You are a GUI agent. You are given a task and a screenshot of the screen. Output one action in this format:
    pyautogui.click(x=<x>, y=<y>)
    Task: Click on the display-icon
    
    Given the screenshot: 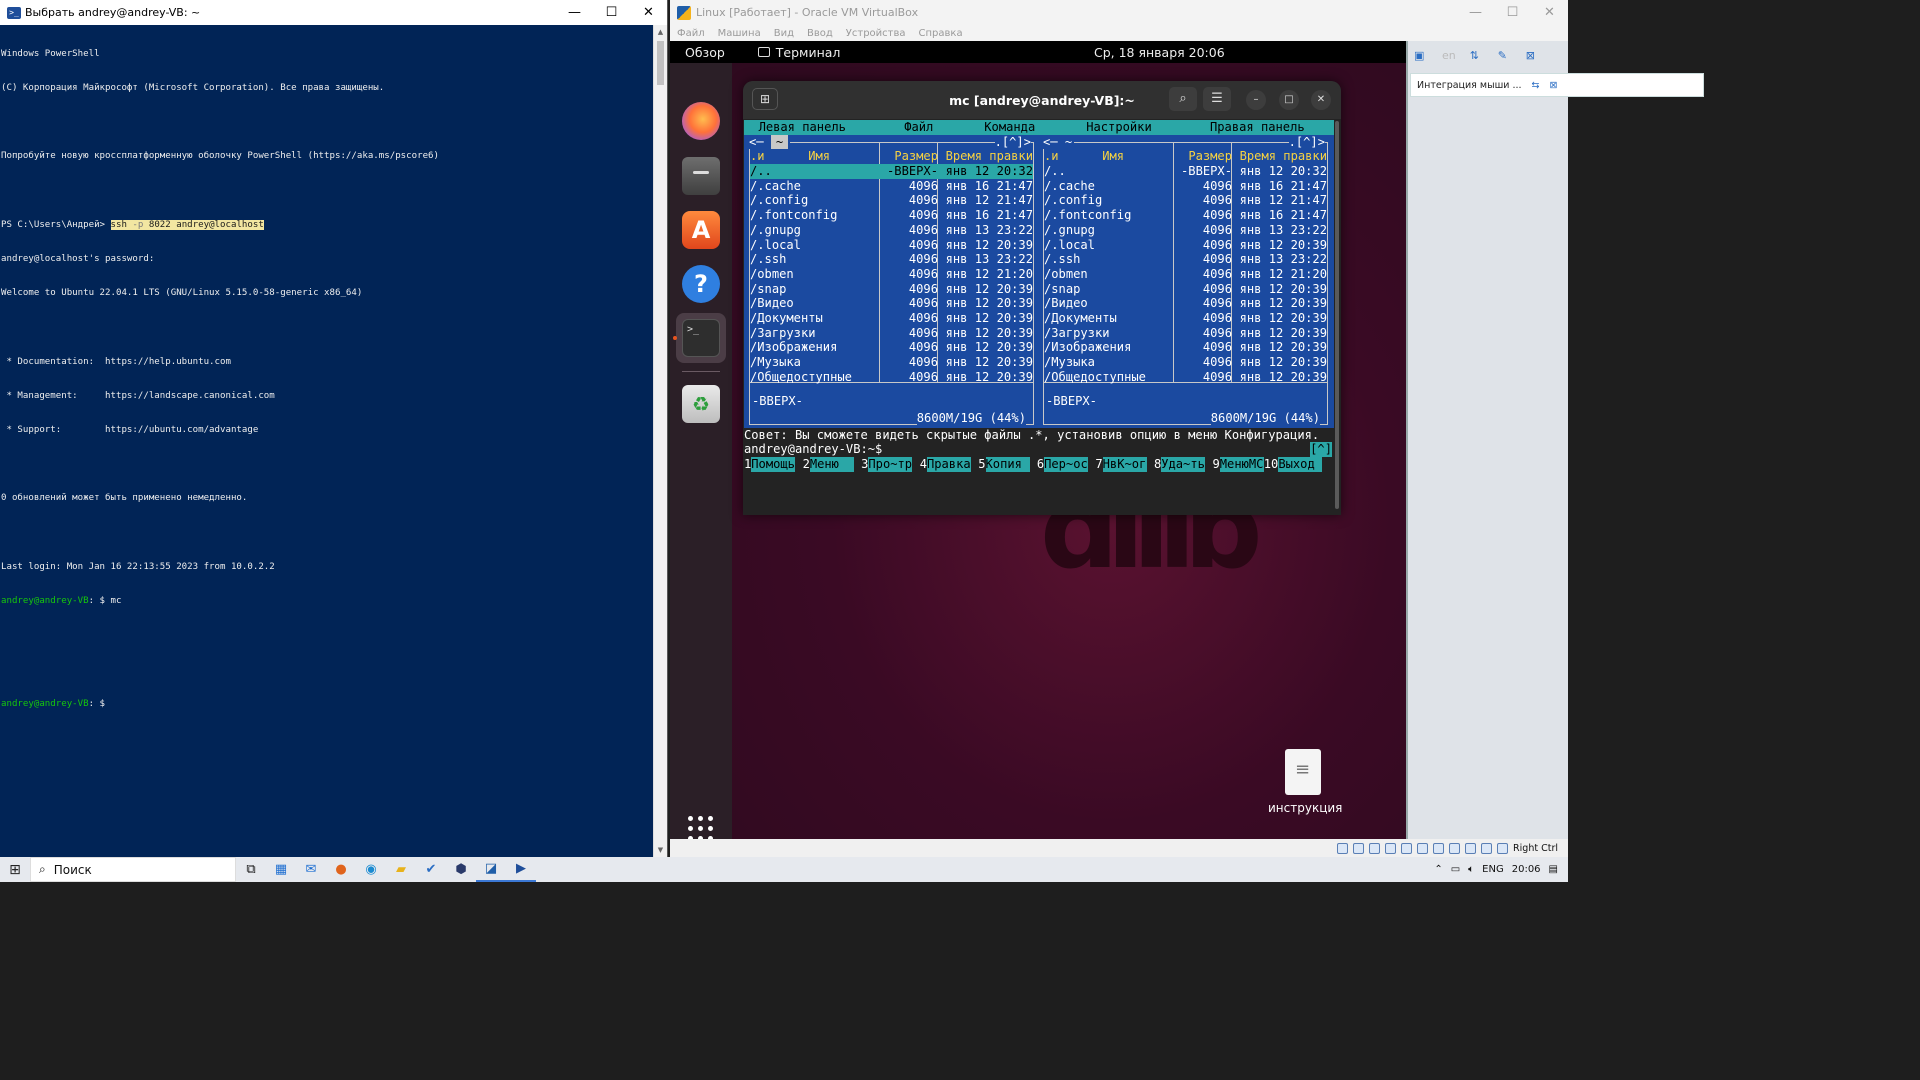 What is the action you would take?
    pyautogui.click(x=1439, y=848)
    